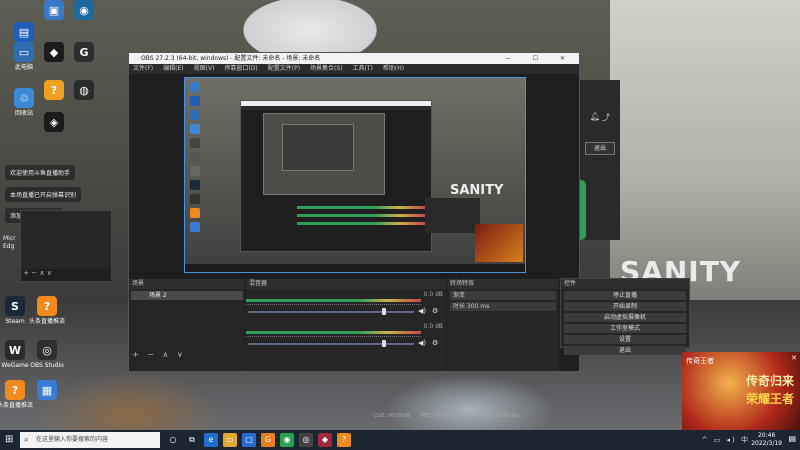  What do you see at coordinates (24, 52) in the screenshot?
I see `app-icon: ▭` at bounding box center [24, 52].